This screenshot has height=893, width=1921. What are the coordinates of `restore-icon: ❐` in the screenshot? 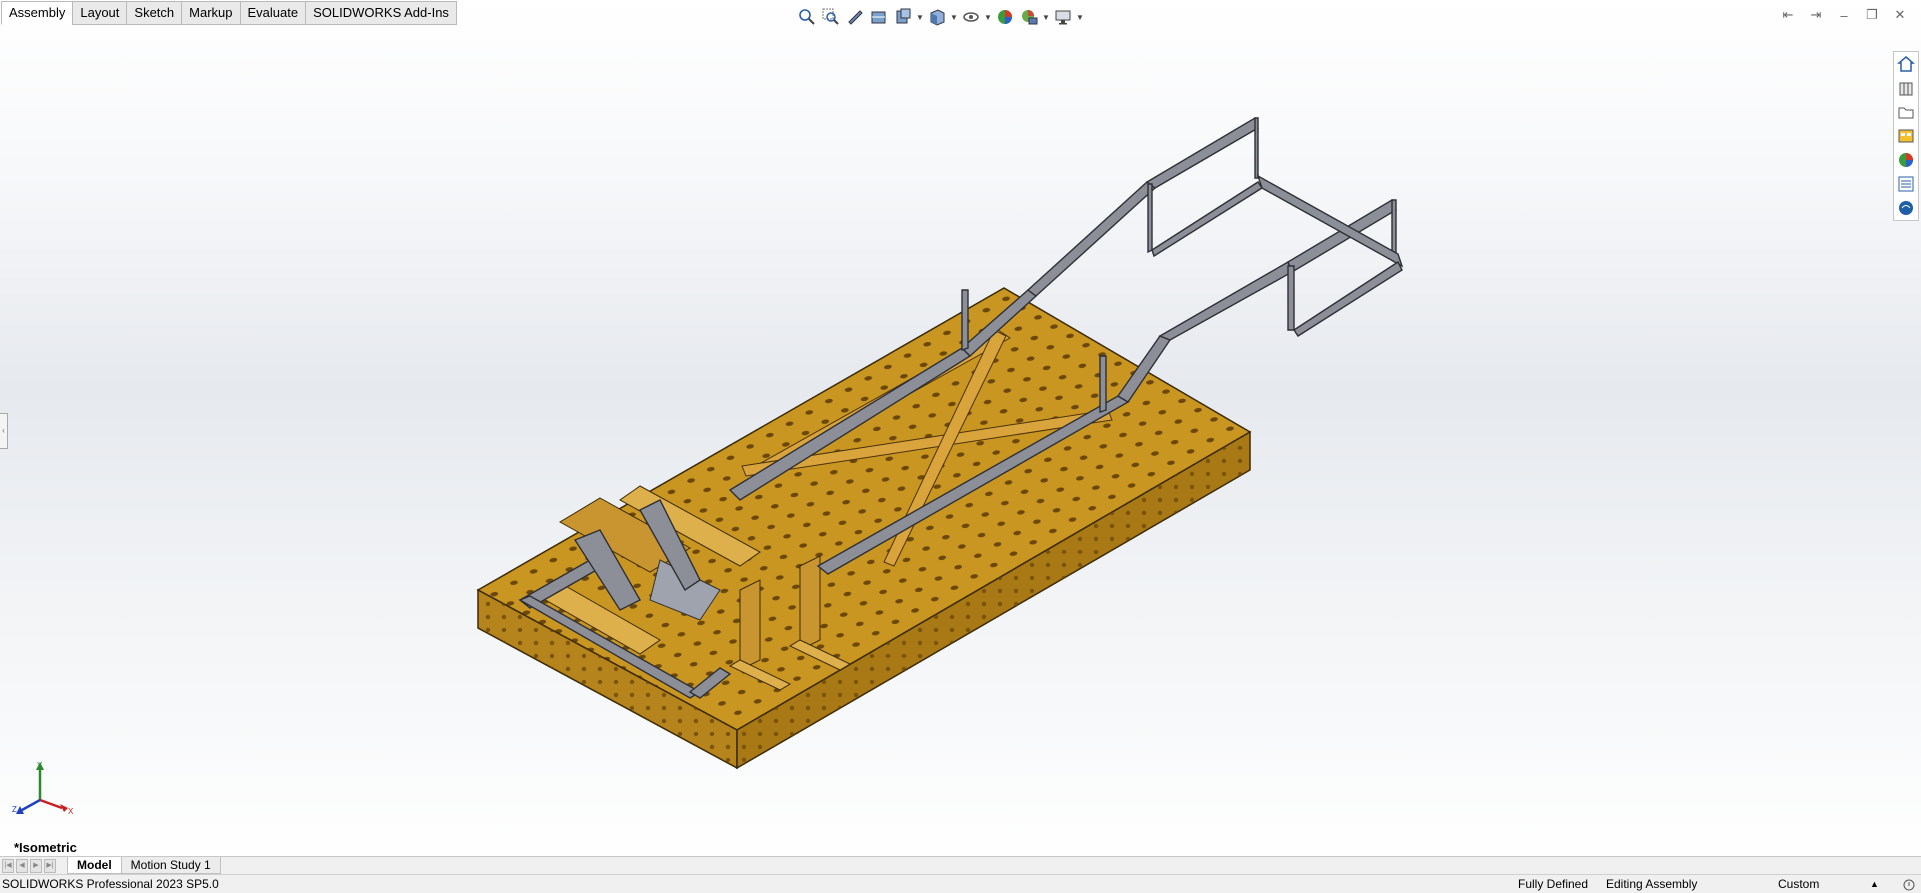 It's located at (1872, 15).